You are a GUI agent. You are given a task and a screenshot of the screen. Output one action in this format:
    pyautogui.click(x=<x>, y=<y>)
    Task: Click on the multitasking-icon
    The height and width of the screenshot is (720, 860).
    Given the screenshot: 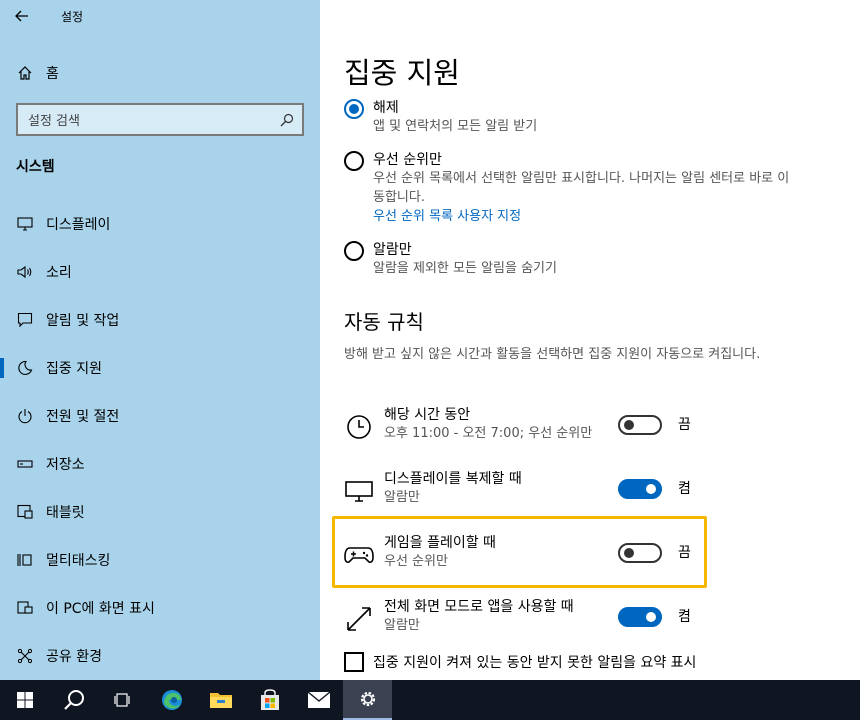 What is the action you would take?
    pyautogui.click(x=25, y=560)
    